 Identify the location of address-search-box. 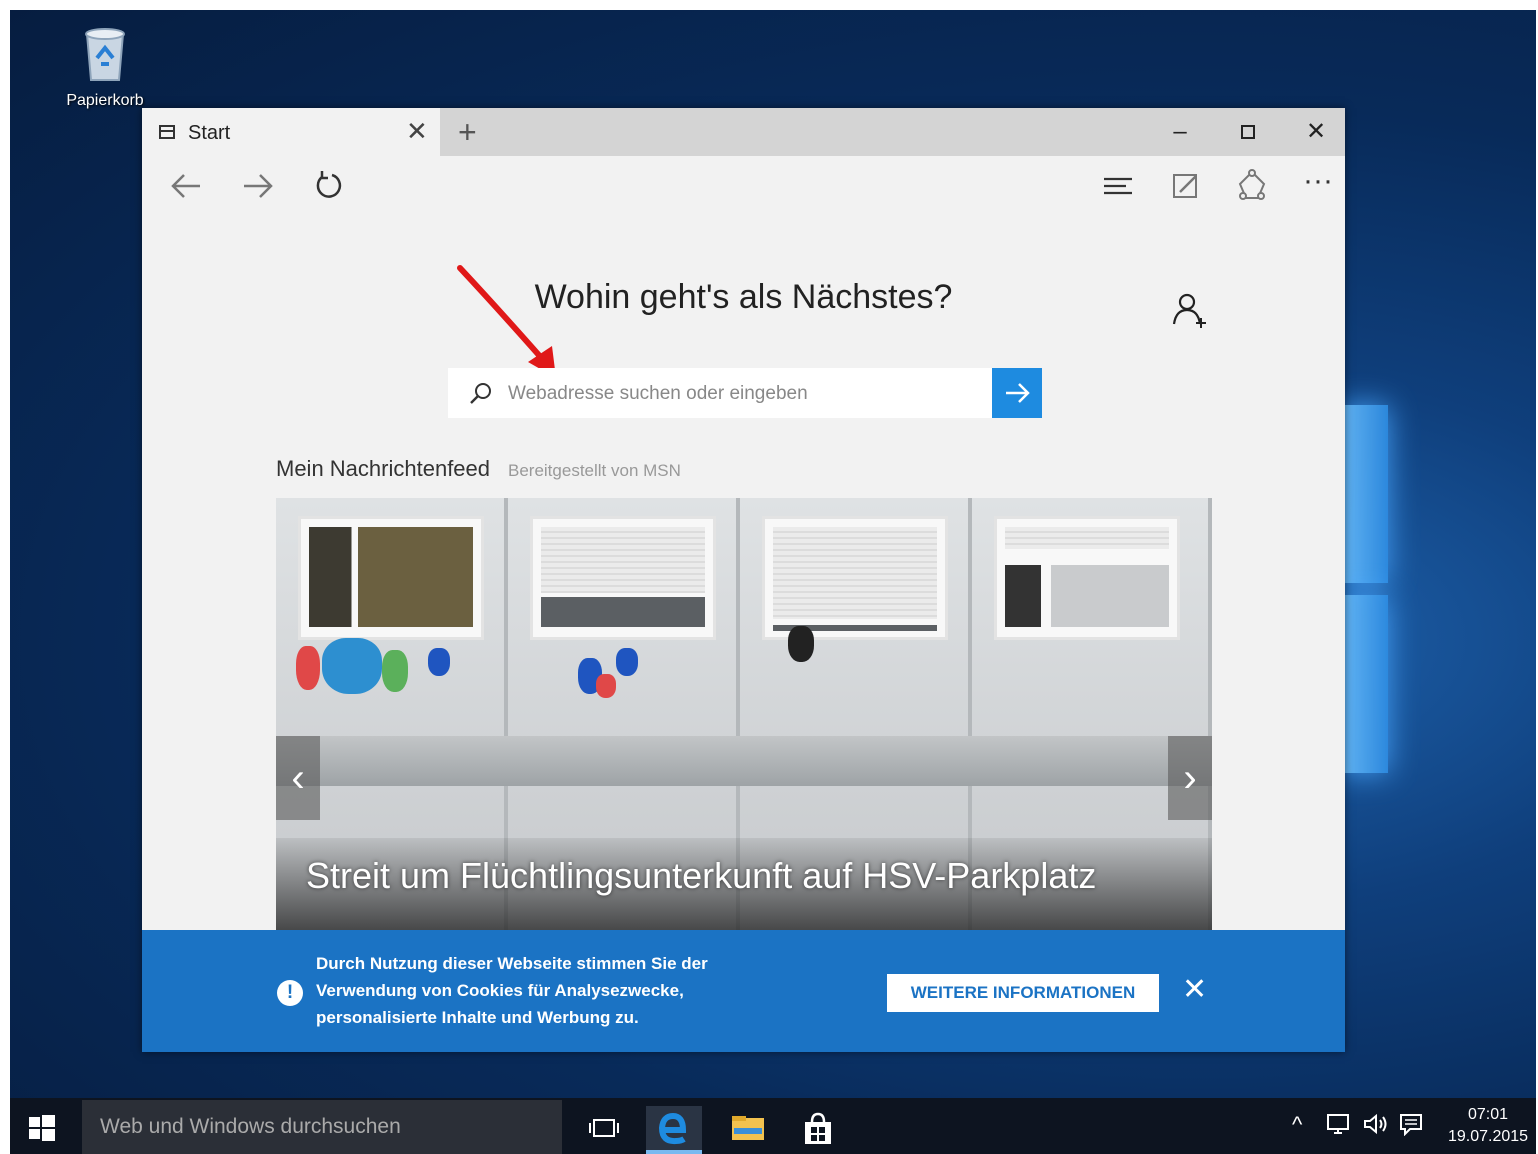
(722, 394).